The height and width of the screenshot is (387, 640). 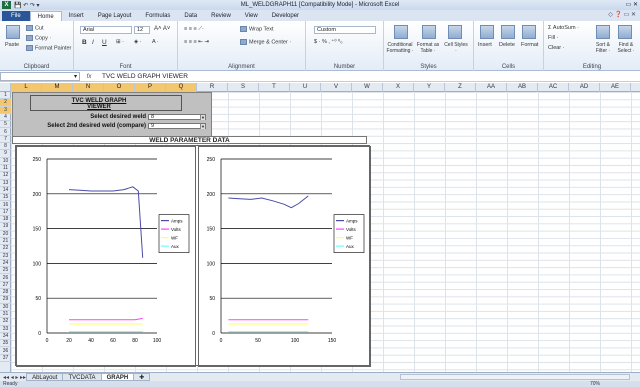 I want to click on sort-filter-button: Sort & Filter ·, so click(x=603, y=48).